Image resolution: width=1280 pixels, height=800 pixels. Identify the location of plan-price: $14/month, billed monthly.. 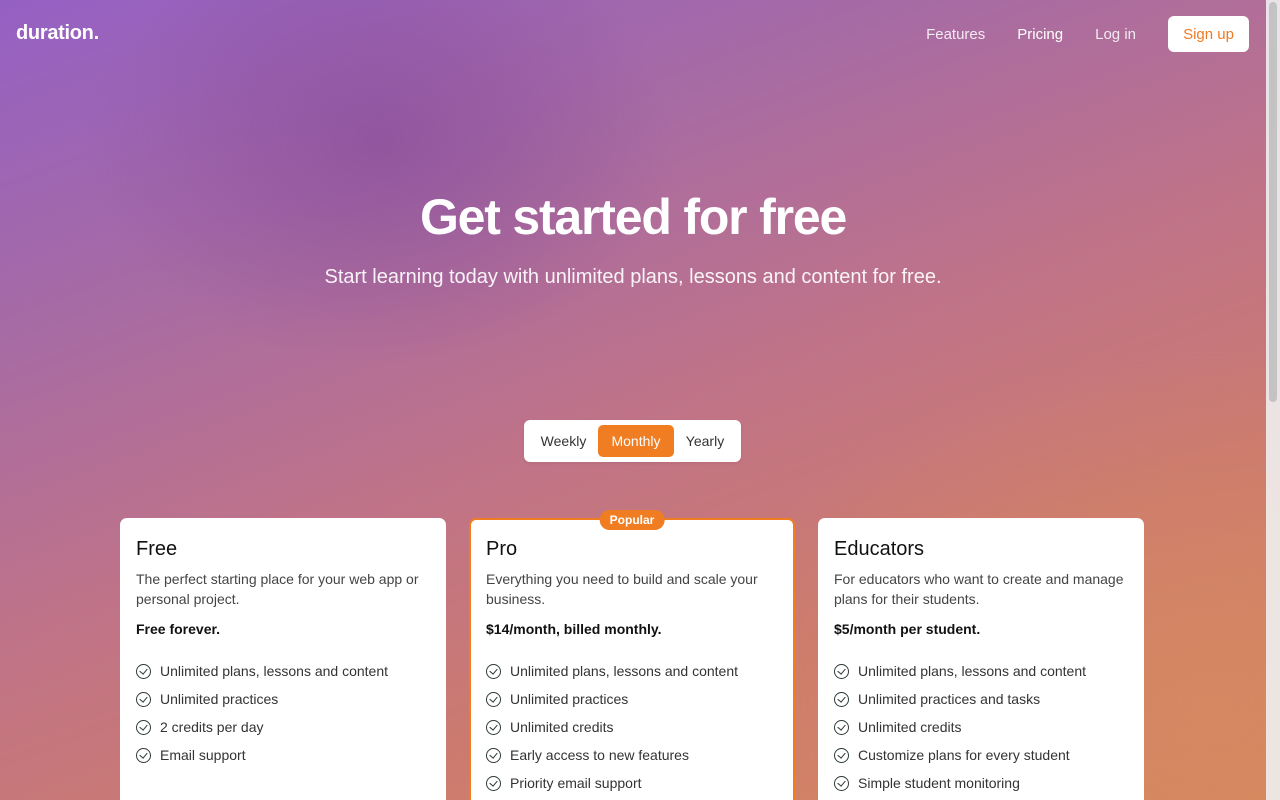
(574, 629).